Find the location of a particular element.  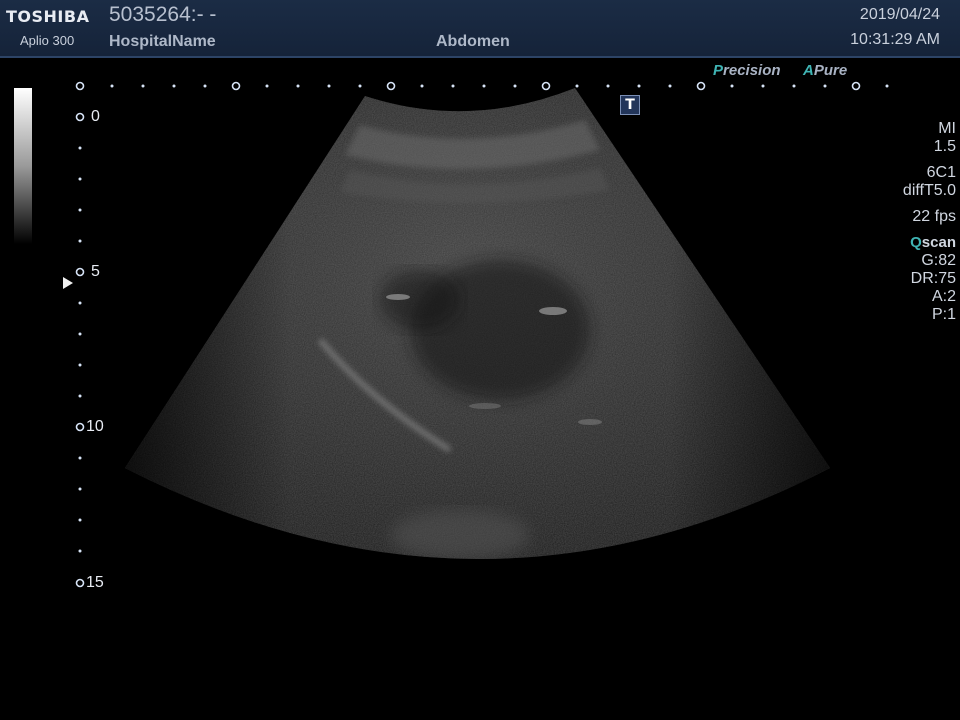

precision-rest: recision is located at coordinates (752, 70).